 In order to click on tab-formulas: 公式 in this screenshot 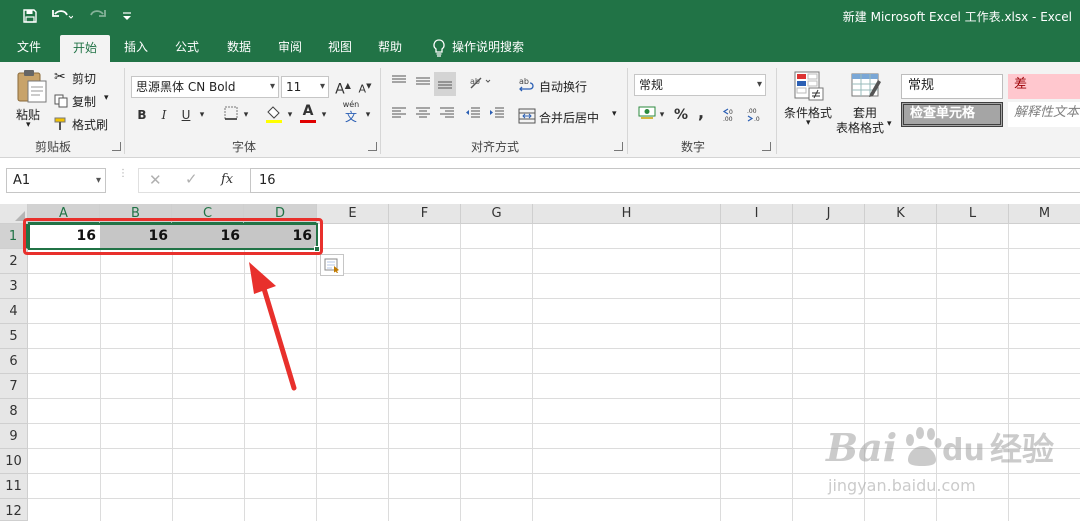, I will do `click(187, 47)`.